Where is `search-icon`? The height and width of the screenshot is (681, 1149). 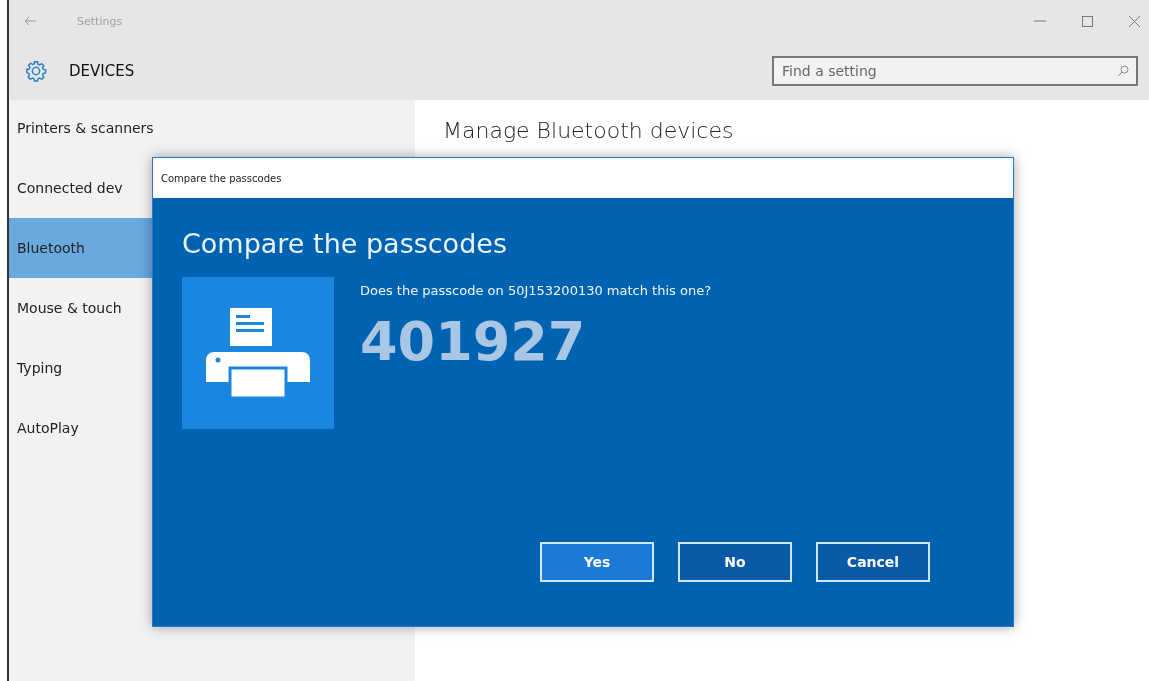
search-icon is located at coordinates (1123, 71).